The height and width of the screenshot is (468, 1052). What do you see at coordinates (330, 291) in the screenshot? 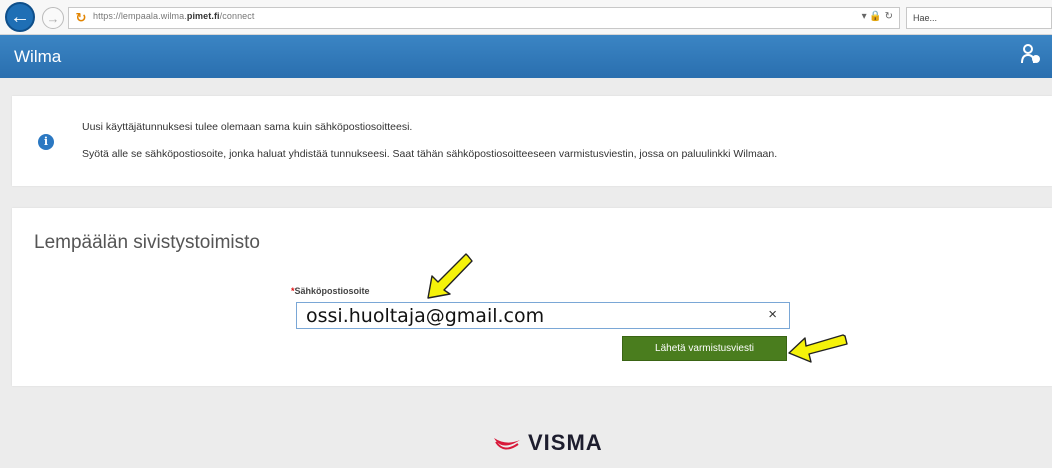
I see `email-label: *Sähköpostiosoite` at bounding box center [330, 291].